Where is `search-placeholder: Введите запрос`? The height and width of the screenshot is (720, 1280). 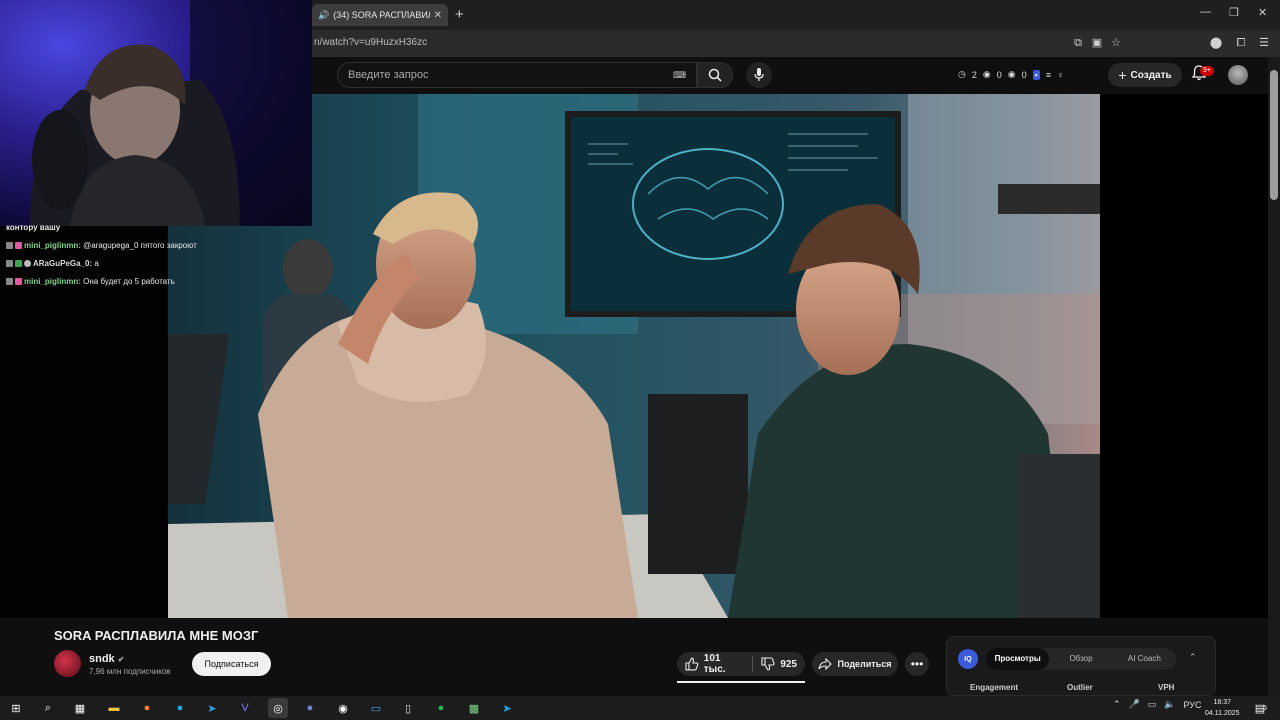
search-placeholder: Введите запрос is located at coordinates (388, 75).